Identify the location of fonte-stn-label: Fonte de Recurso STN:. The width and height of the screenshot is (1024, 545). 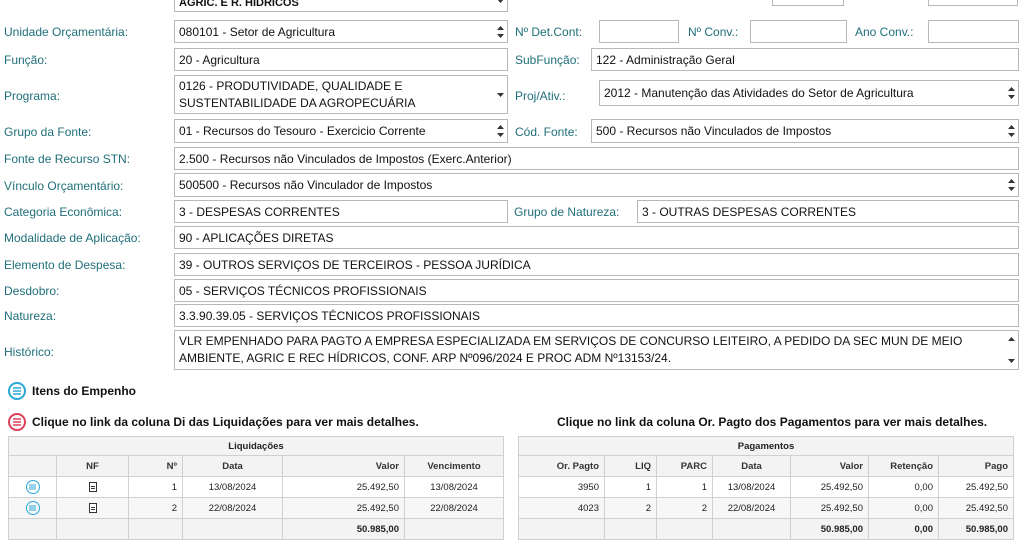
(67, 159).